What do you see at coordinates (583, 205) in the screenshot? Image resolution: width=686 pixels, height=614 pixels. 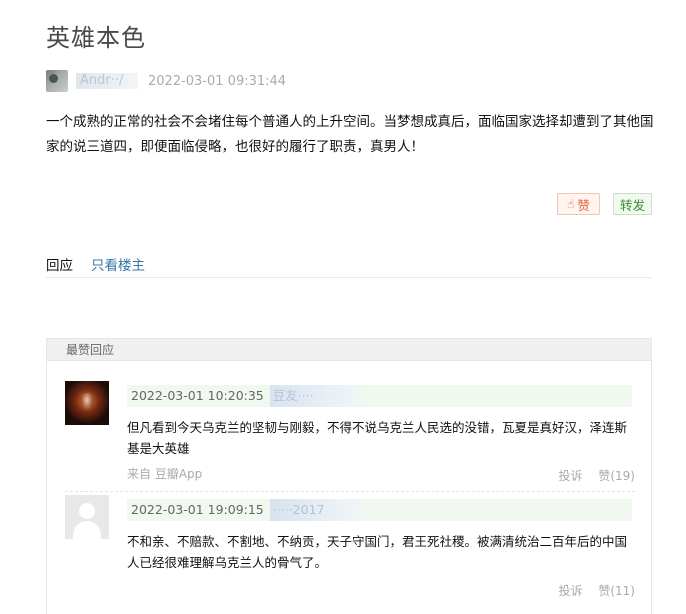 I see `like-label: 赞` at bounding box center [583, 205].